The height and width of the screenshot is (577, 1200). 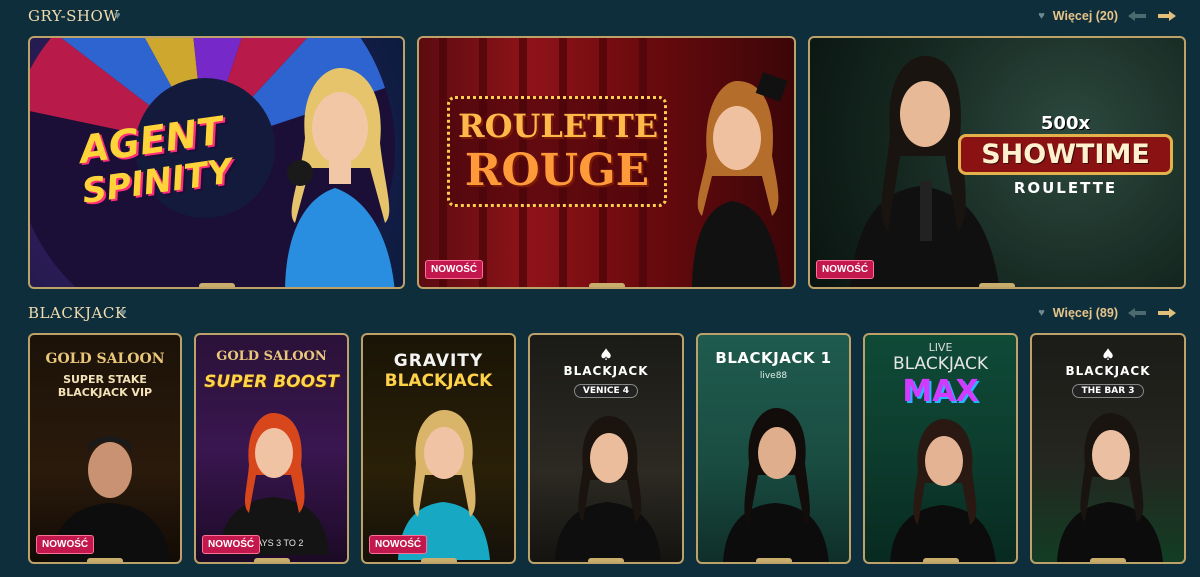 What do you see at coordinates (940, 391) in the screenshot?
I see `logo-line-3: MAX` at bounding box center [940, 391].